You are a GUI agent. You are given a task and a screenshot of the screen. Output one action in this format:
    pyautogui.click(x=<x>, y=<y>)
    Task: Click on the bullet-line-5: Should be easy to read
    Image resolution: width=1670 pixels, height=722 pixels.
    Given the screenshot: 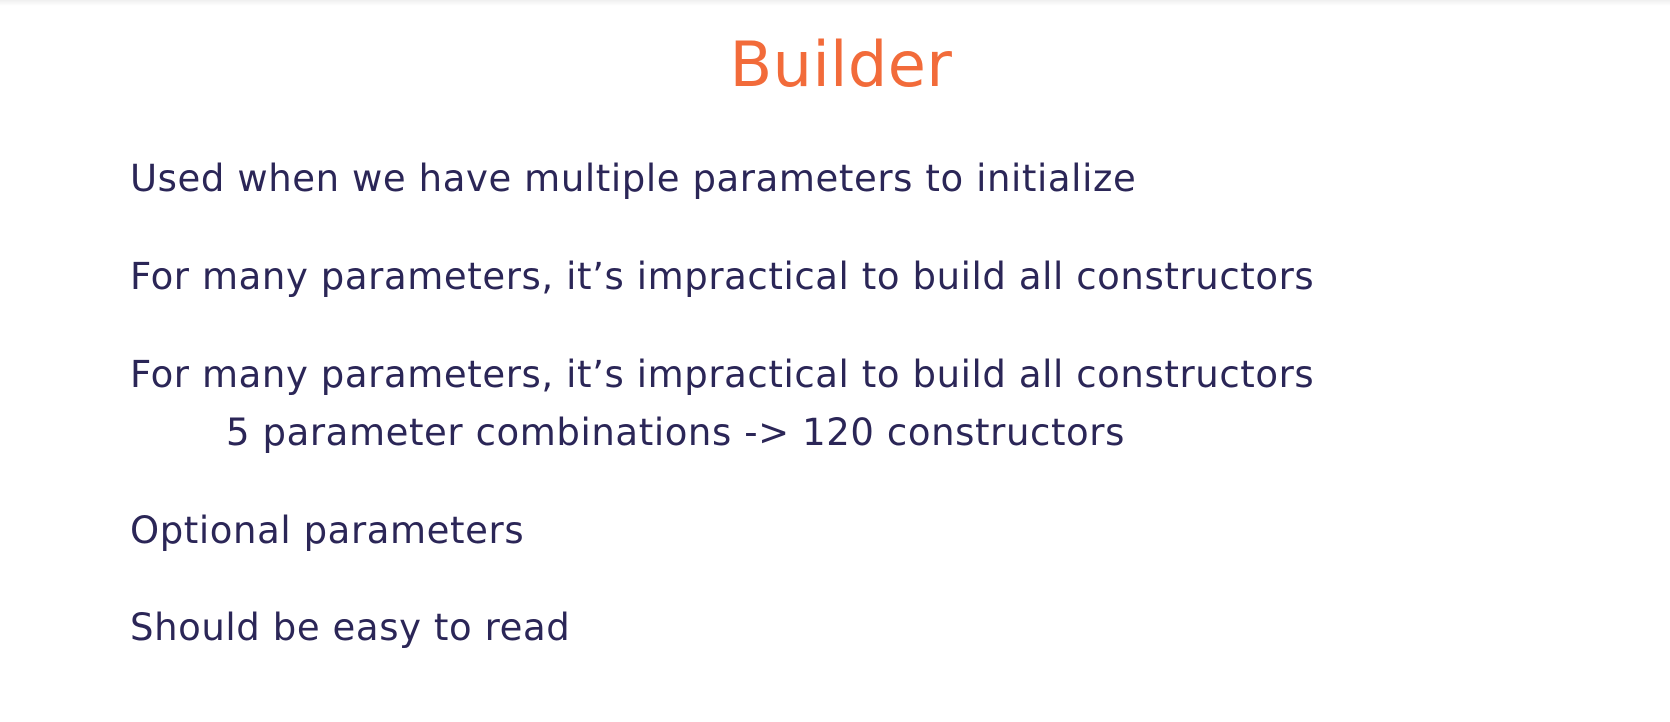 What is the action you would take?
    pyautogui.click(x=350, y=627)
    